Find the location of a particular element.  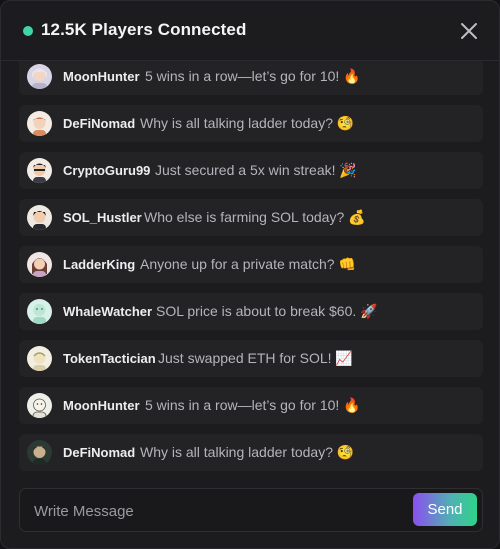

message-text: SOL price is about to break $60. 🚀 is located at coordinates (267, 311).